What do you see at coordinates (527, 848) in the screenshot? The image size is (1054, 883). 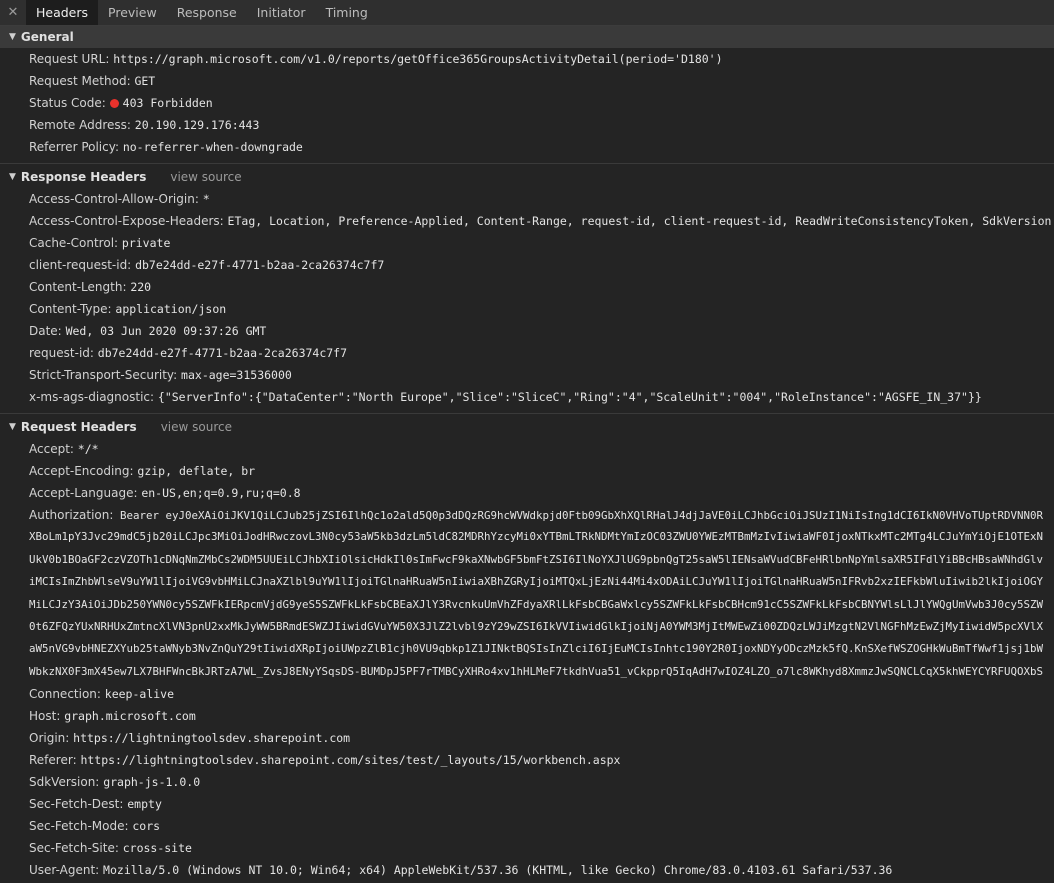 I see `header-row: Sec-Fetch-Site: cross-site` at bounding box center [527, 848].